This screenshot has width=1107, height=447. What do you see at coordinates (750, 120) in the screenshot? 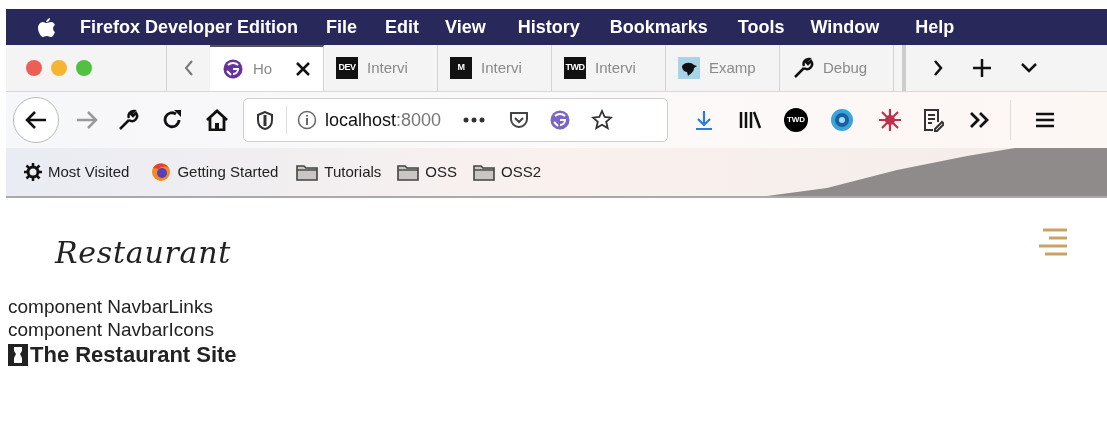
I see `library-icon` at bounding box center [750, 120].